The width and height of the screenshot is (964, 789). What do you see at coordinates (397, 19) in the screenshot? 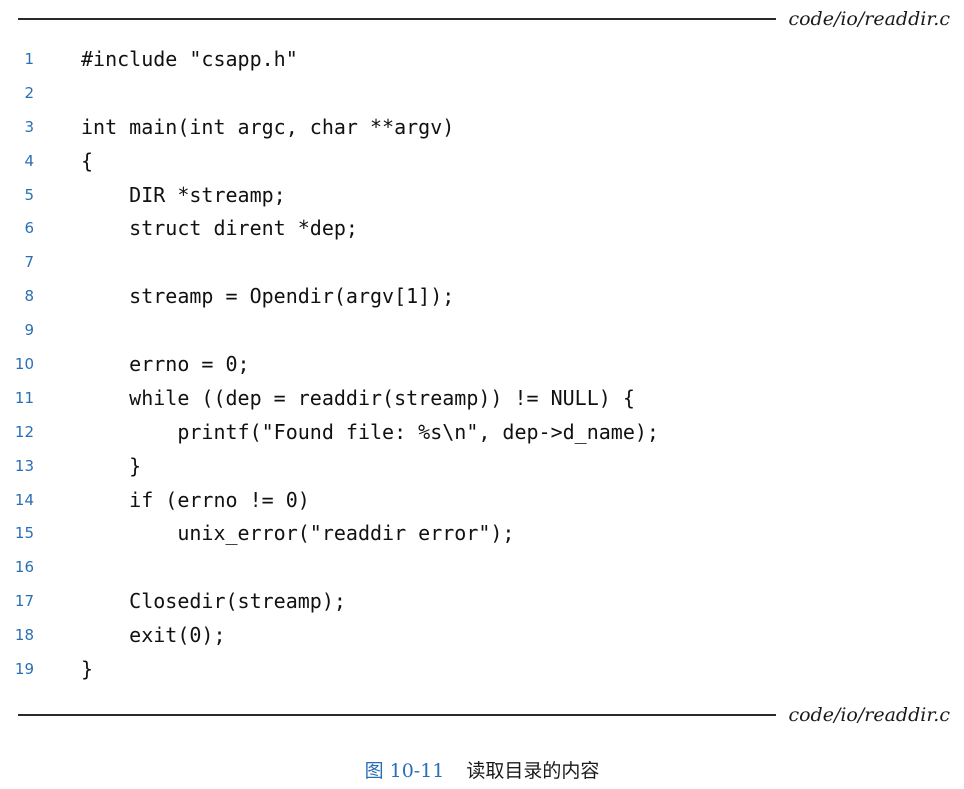
I see `top-rule-line` at bounding box center [397, 19].